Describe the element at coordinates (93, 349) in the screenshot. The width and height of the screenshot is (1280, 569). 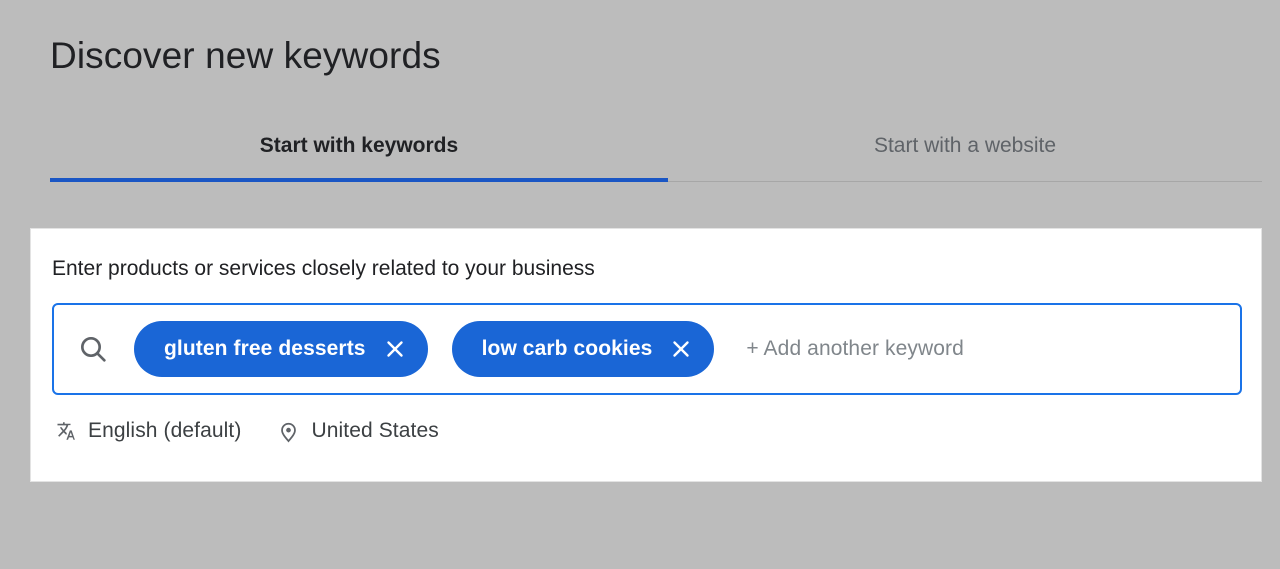
I see `search-icon` at that location.